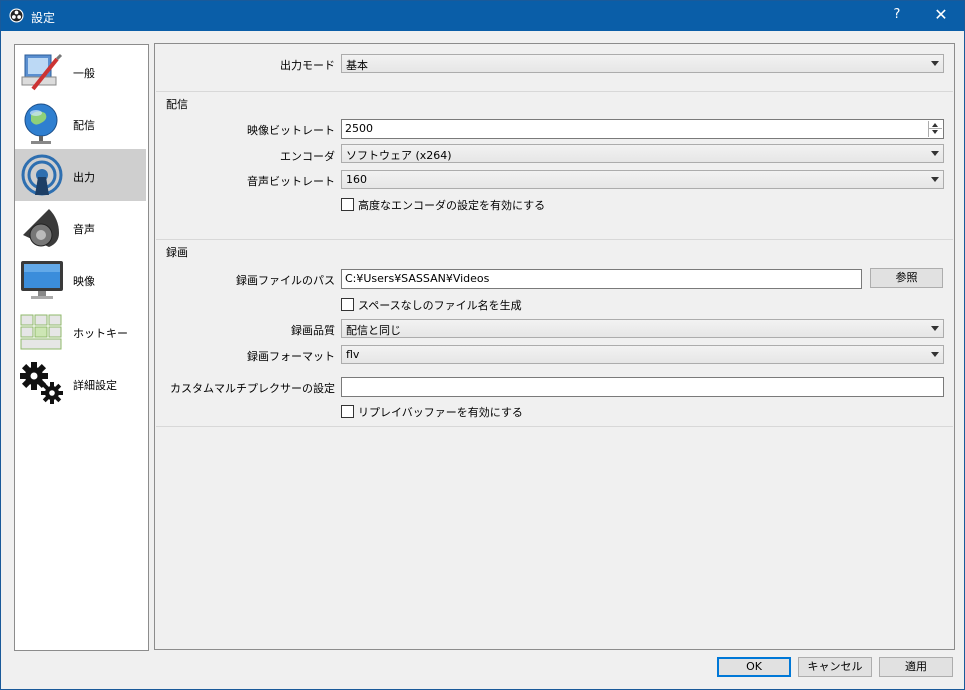 This screenshot has width=965, height=690. I want to click on recording-group-title: 録画, so click(177, 252).